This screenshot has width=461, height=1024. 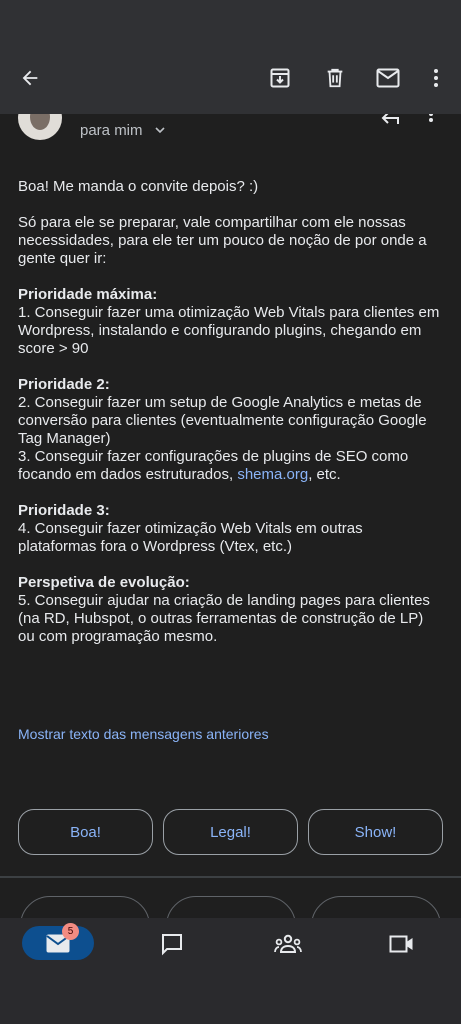 I want to click on avatar, so click(x=40, y=127).